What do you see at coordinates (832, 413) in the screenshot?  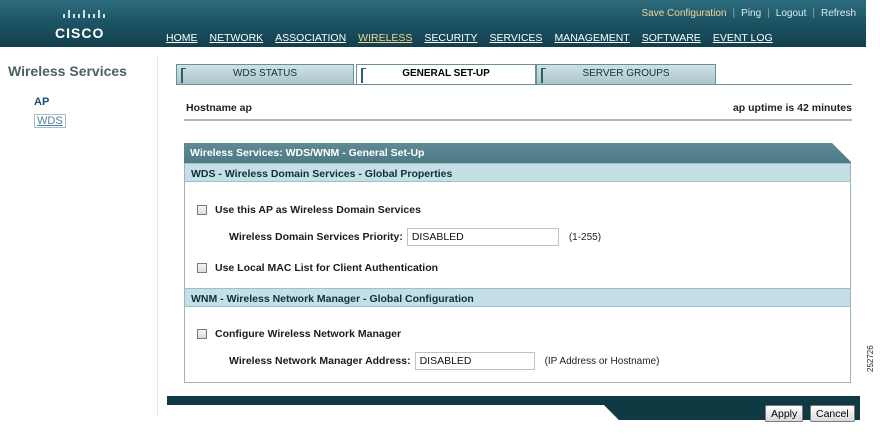 I see `cancel-button: Cancel` at bounding box center [832, 413].